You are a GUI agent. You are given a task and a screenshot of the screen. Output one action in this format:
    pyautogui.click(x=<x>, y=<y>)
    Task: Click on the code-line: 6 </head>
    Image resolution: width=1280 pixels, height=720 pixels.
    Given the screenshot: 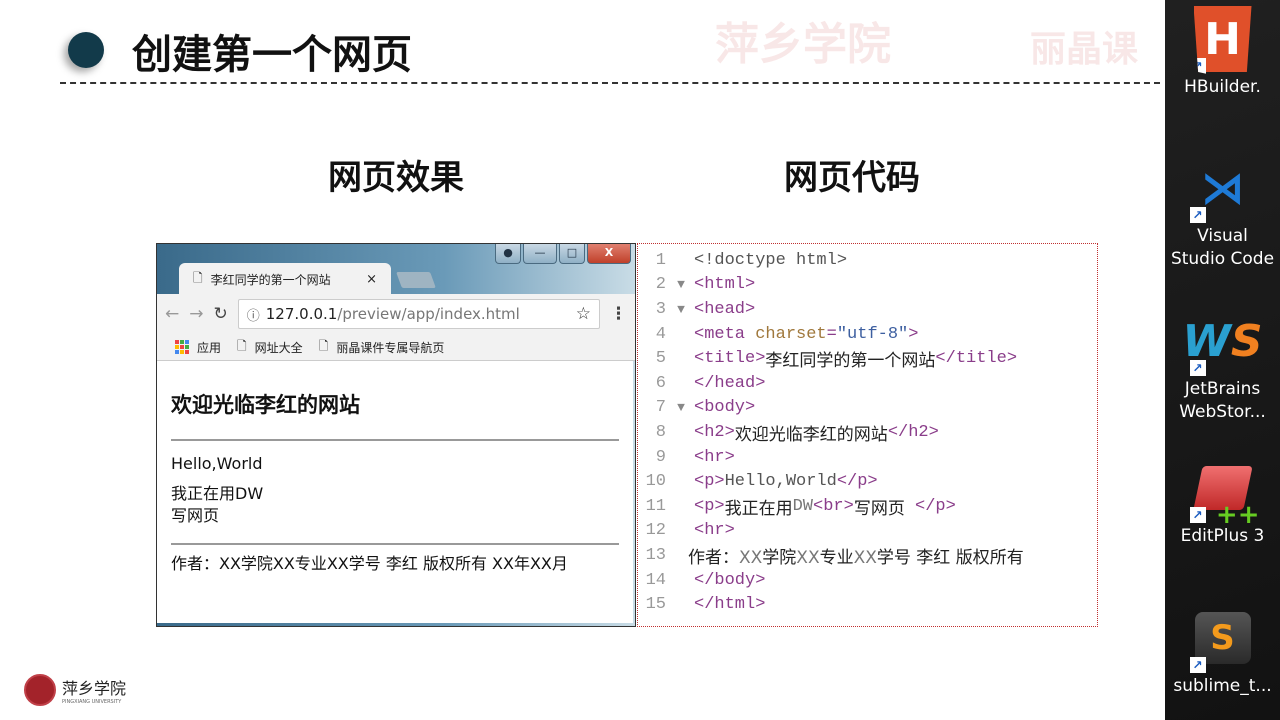 What is the action you would take?
    pyautogui.click(x=867, y=383)
    